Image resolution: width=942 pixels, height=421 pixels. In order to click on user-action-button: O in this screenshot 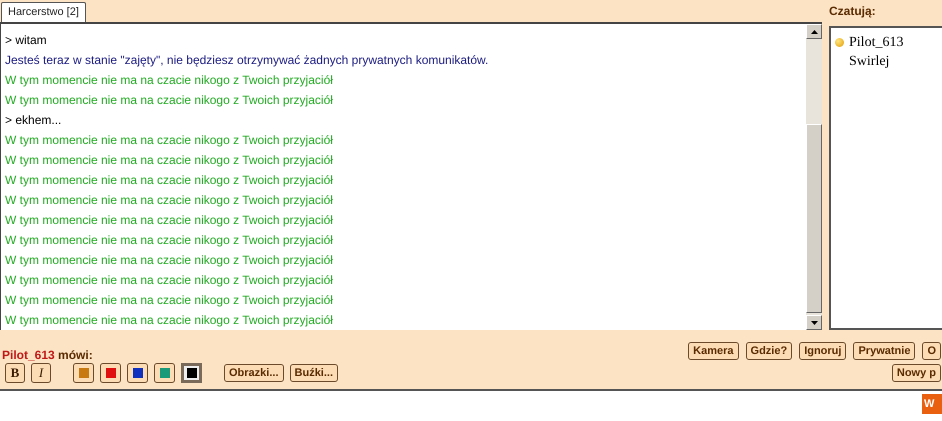, I will do `click(931, 351)`.